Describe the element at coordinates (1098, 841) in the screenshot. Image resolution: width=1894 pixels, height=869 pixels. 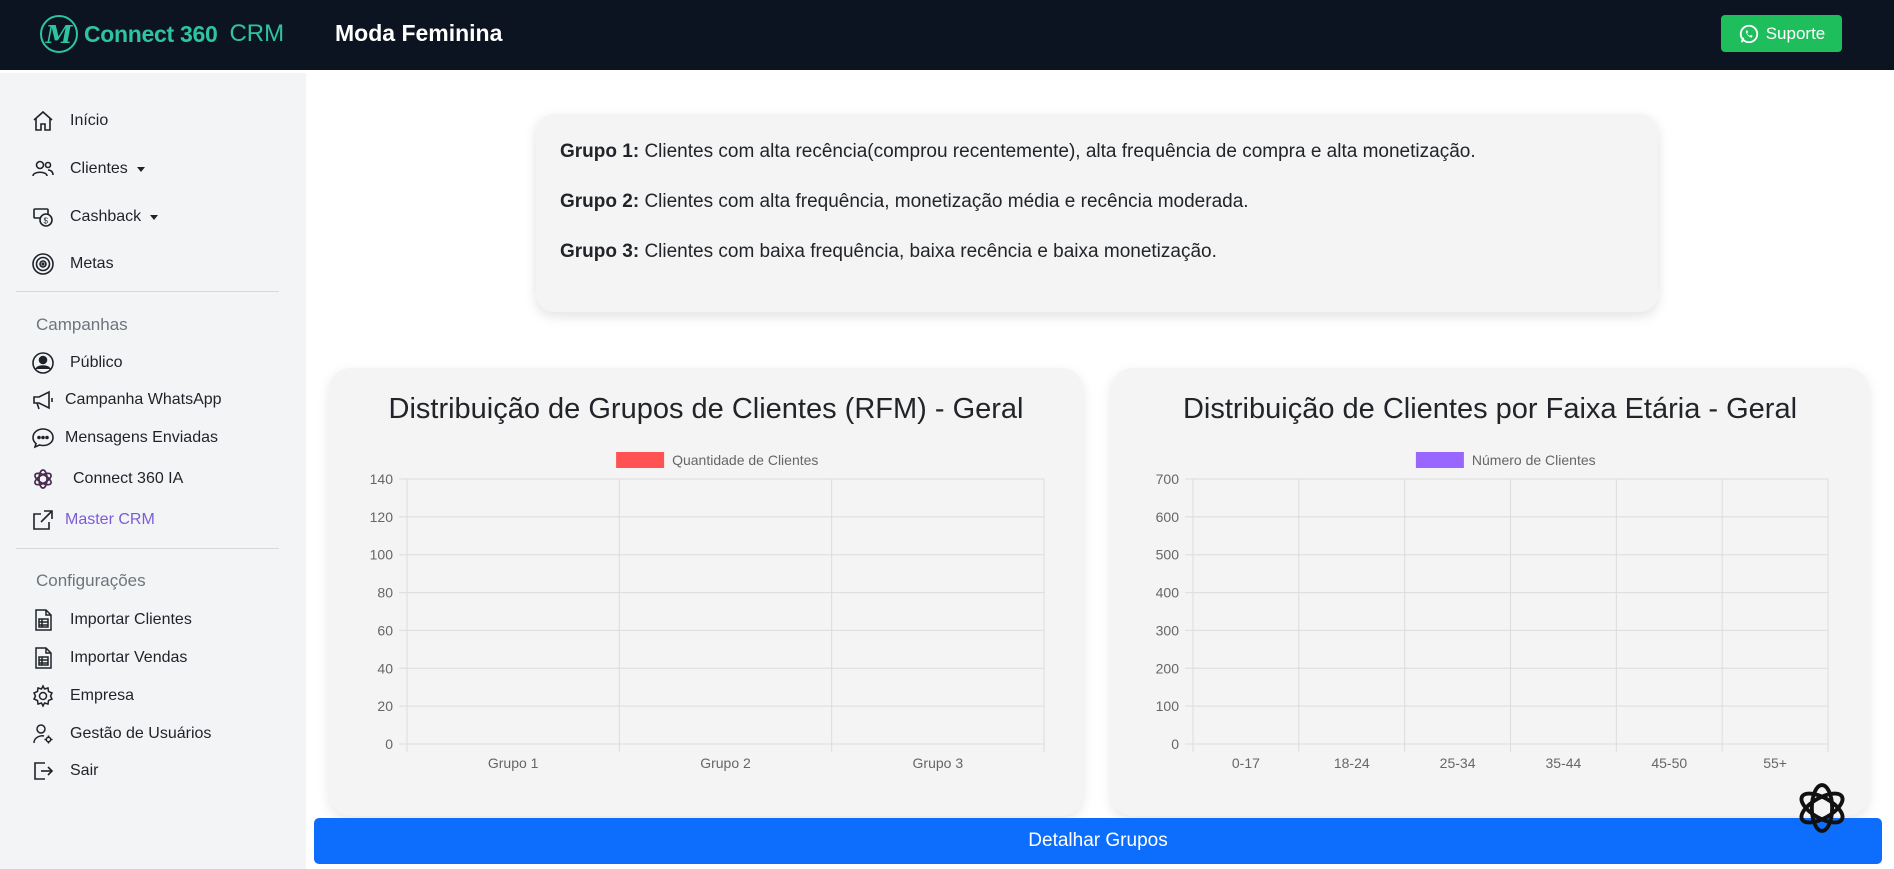
I see `detail-groups-button: Detalhar Grupos` at that location.